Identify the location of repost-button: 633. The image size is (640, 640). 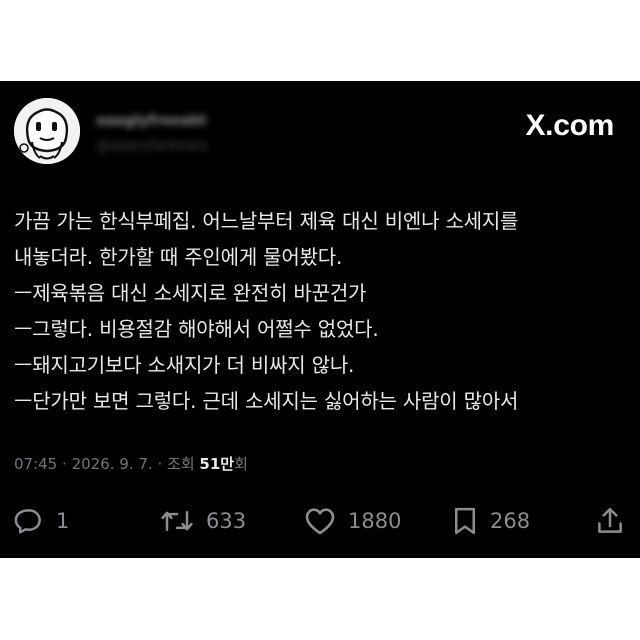
(203, 521).